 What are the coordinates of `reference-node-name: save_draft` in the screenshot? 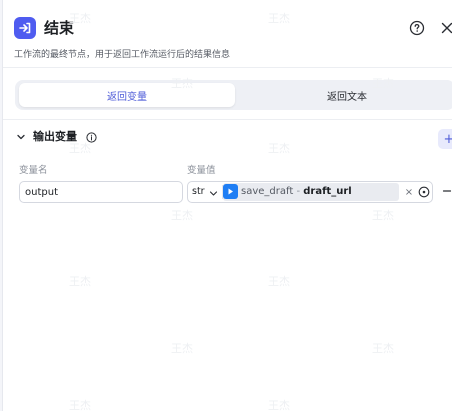 It's located at (267, 191).